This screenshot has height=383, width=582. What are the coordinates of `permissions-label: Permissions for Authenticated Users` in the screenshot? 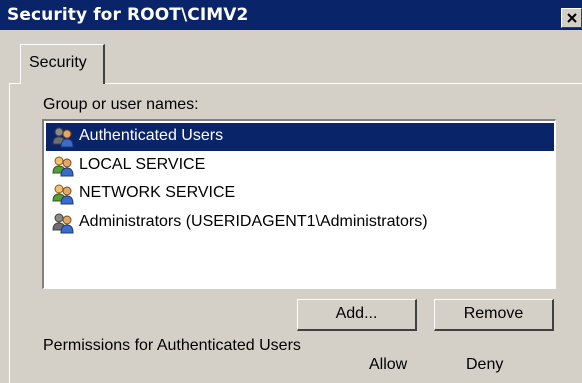 It's located at (172, 345).